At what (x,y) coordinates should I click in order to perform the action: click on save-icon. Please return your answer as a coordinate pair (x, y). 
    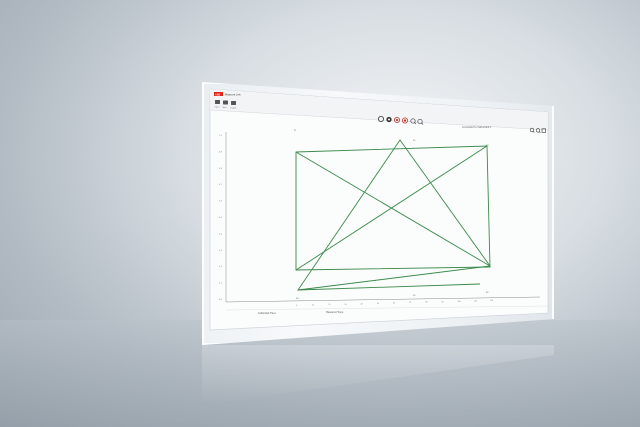
    Looking at the image, I should click on (225, 102).